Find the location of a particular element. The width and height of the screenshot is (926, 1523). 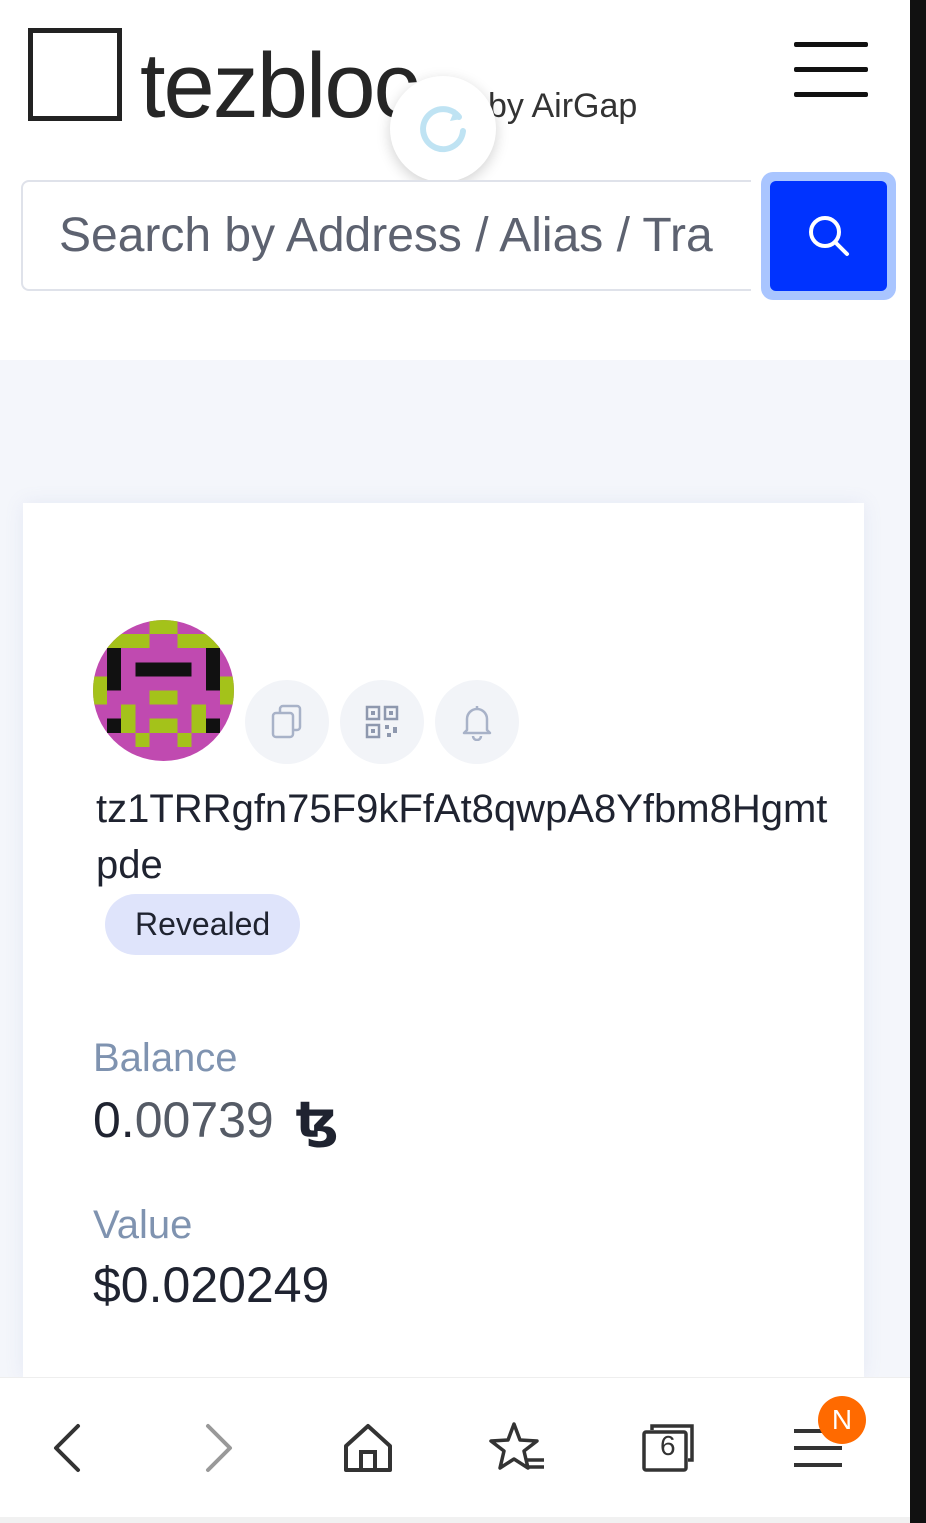

home-button is located at coordinates (368, 1448).